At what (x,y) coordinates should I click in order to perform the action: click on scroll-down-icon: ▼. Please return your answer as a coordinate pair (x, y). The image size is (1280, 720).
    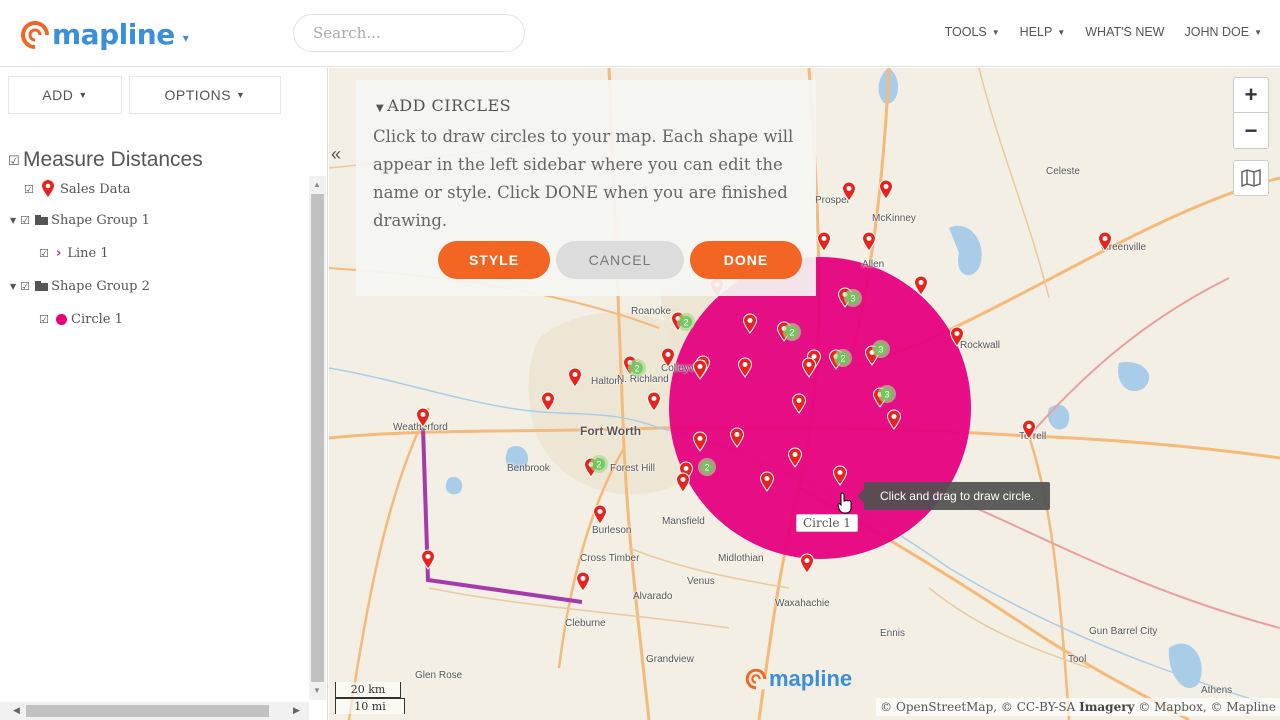
    Looking at the image, I should click on (317, 690).